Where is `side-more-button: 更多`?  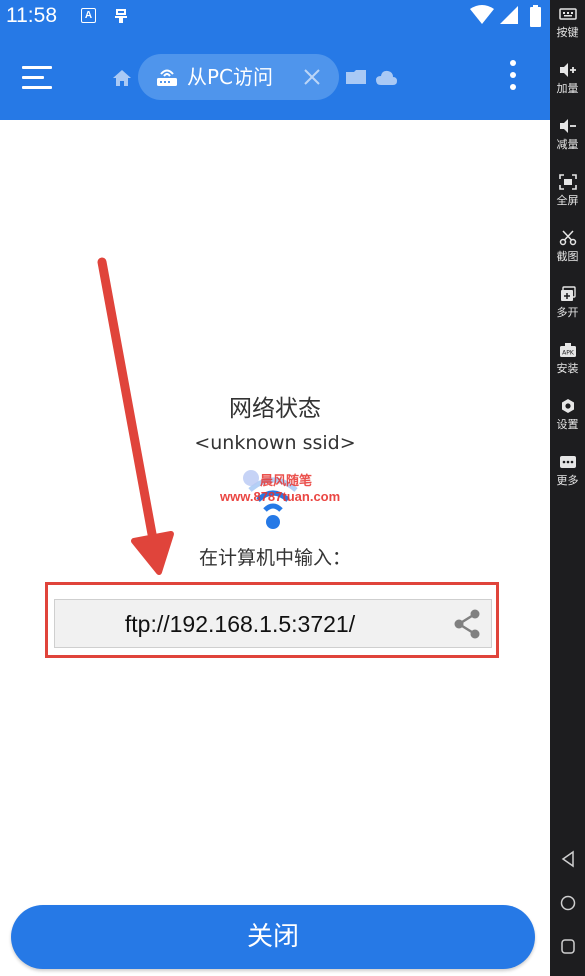 side-more-button: 更多 is located at coordinates (567, 479).